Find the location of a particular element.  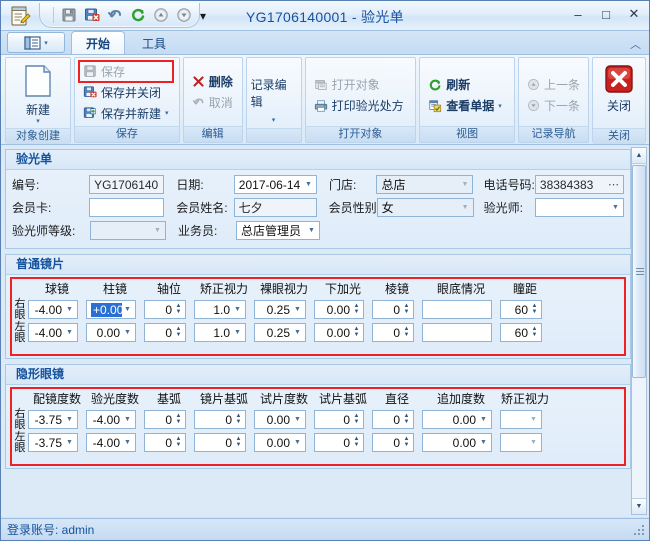

optometrist-field: ▼ is located at coordinates (579, 207).